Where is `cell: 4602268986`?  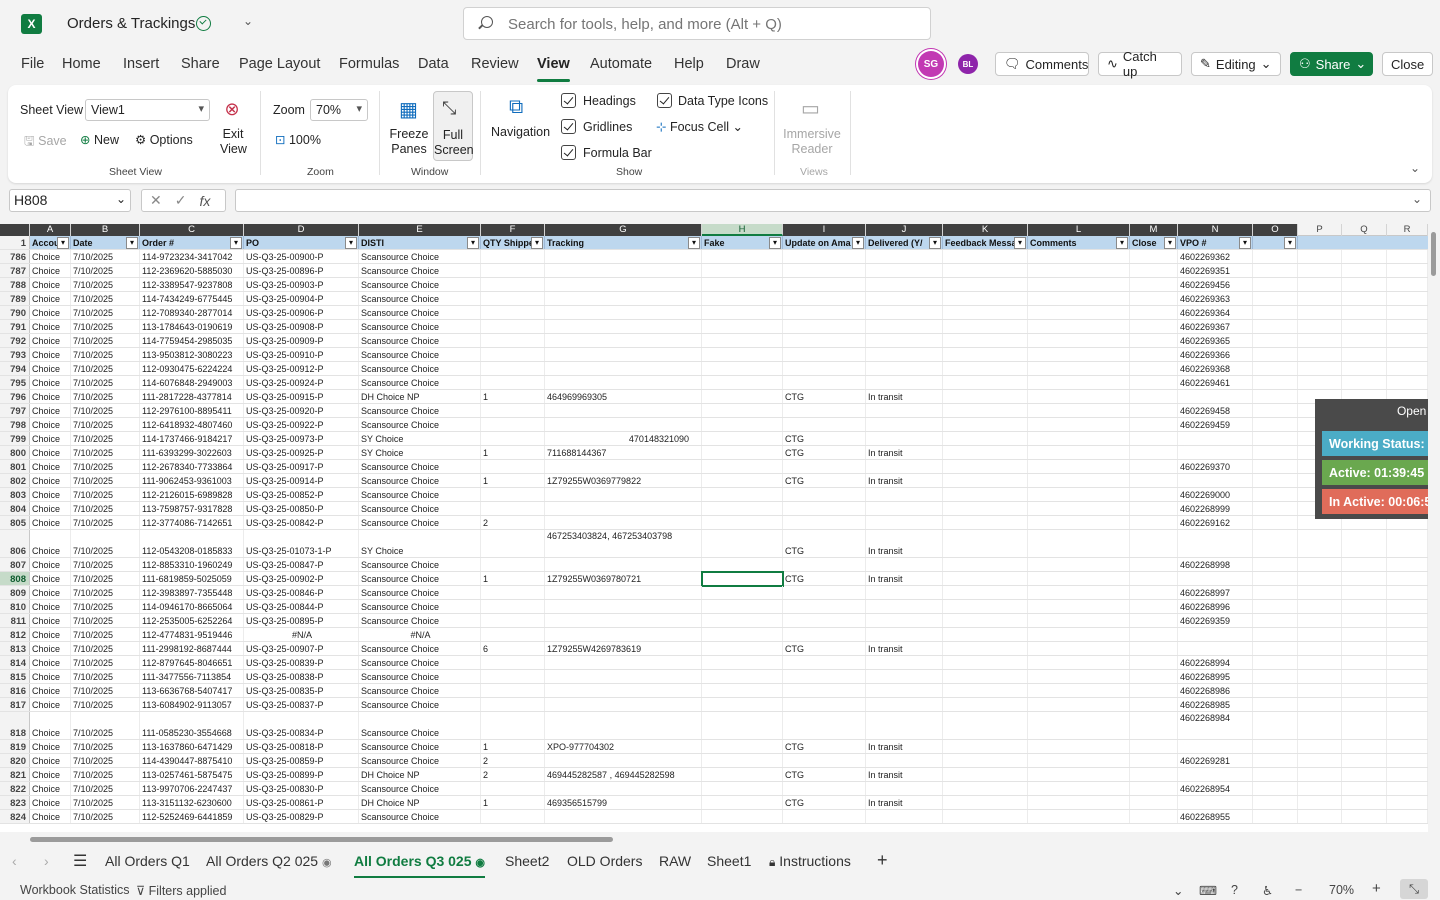
cell: 4602268986 is located at coordinates (1215, 690).